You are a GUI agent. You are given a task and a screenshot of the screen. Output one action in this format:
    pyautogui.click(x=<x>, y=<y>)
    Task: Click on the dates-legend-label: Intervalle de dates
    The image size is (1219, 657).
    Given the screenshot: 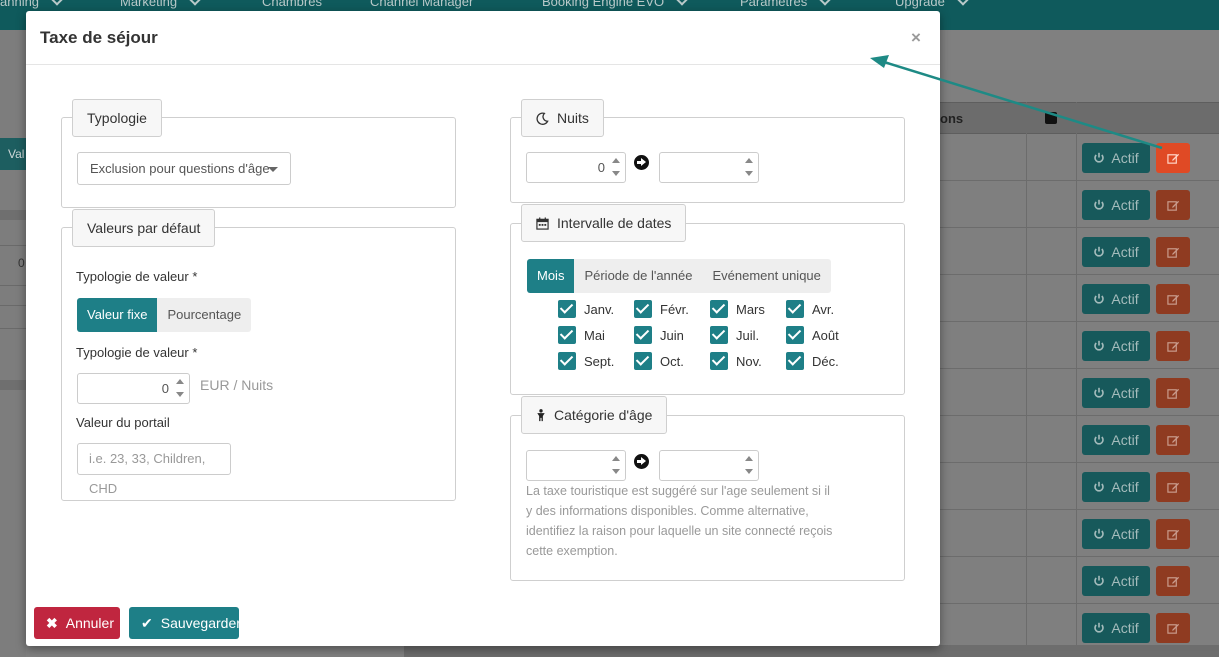 What is the action you would take?
    pyautogui.click(x=614, y=223)
    